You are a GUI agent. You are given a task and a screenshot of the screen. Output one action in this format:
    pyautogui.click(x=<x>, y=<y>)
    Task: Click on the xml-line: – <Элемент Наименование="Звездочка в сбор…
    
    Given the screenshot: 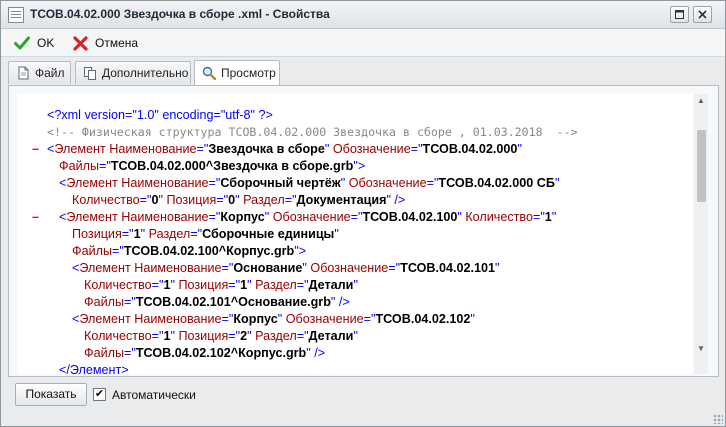 What is the action you would take?
    pyautogui.click(x=277, y=149)
    